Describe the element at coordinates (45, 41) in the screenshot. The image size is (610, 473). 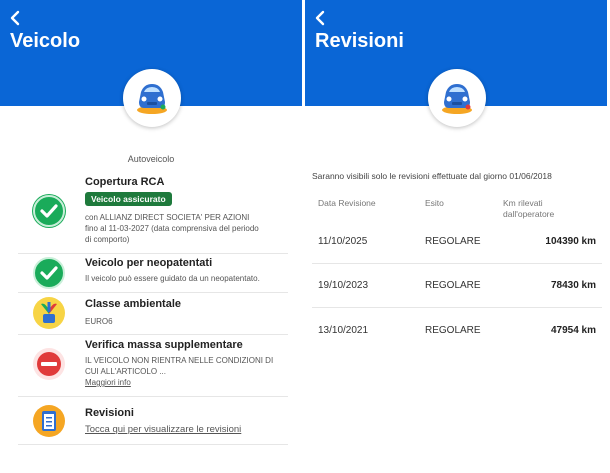
I see `page-title: Veicolo` at that location.